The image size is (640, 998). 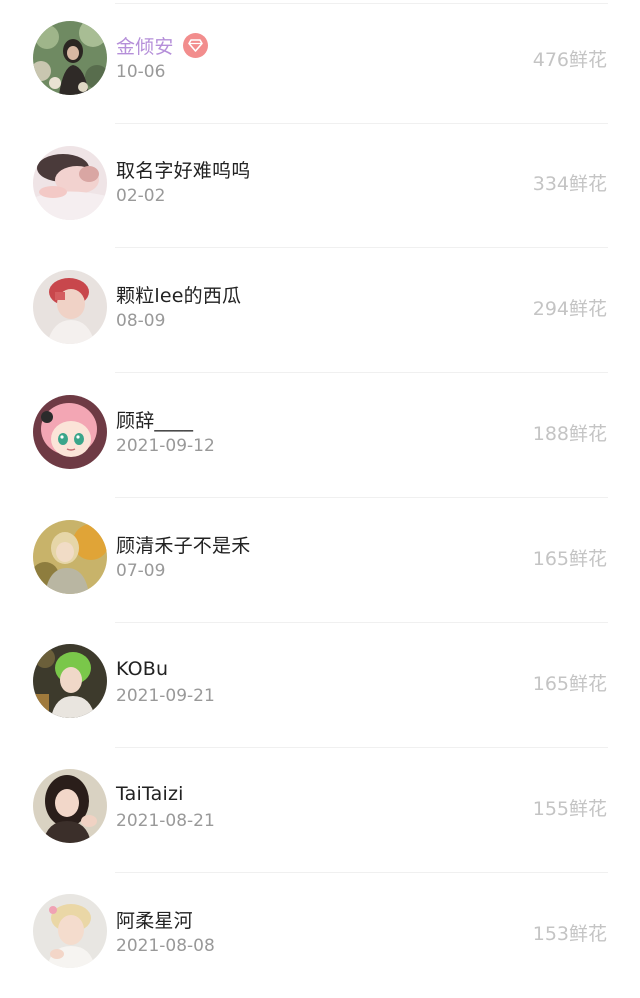 I want to click on flower-count: 153鲜花, so click(x=569, y=934).